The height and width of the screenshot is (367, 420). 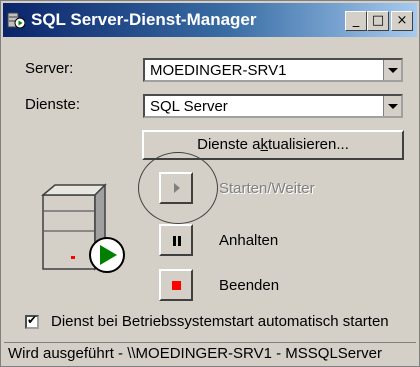 I want to click on services-label: Dienste:, so click(x=53, y=104).